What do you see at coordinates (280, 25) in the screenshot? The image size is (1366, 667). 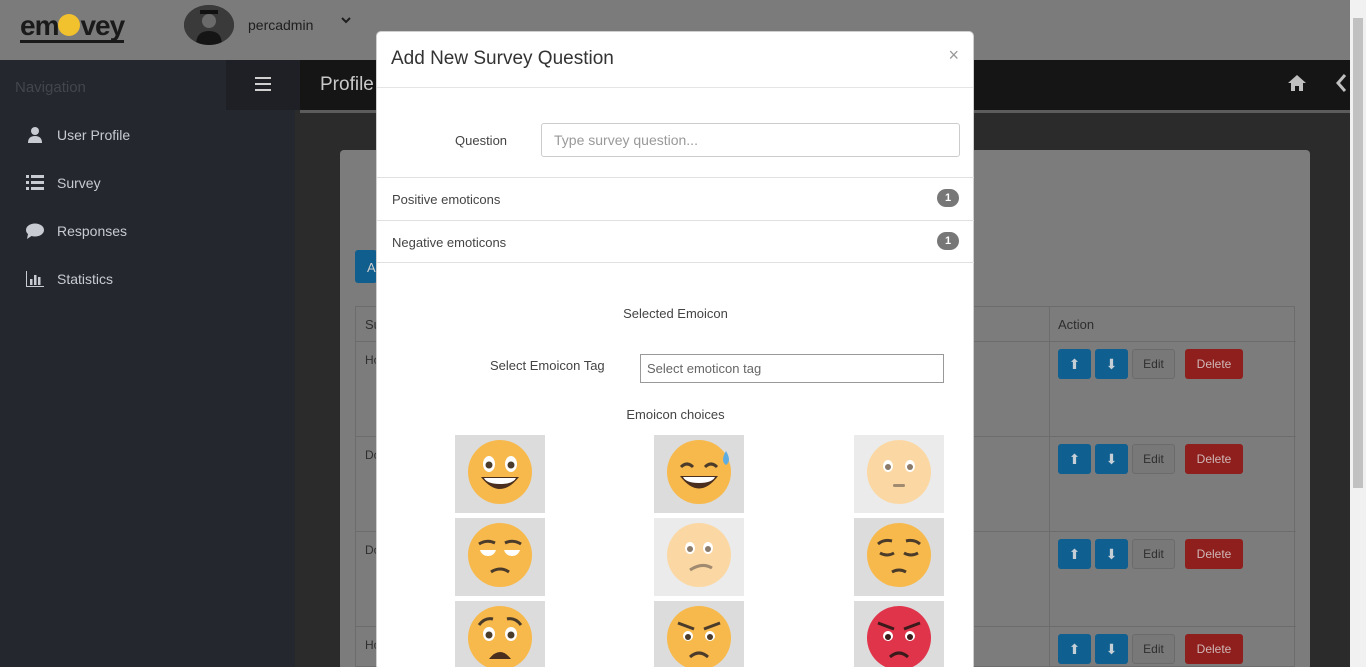 I see `username: percadmin` at bounding box center [280, 25].